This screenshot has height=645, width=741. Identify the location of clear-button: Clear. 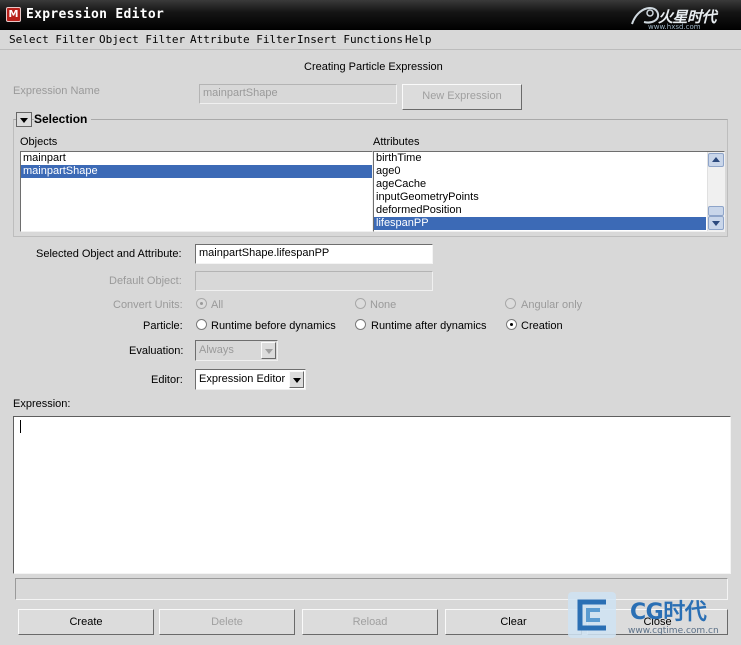
(513, 622).